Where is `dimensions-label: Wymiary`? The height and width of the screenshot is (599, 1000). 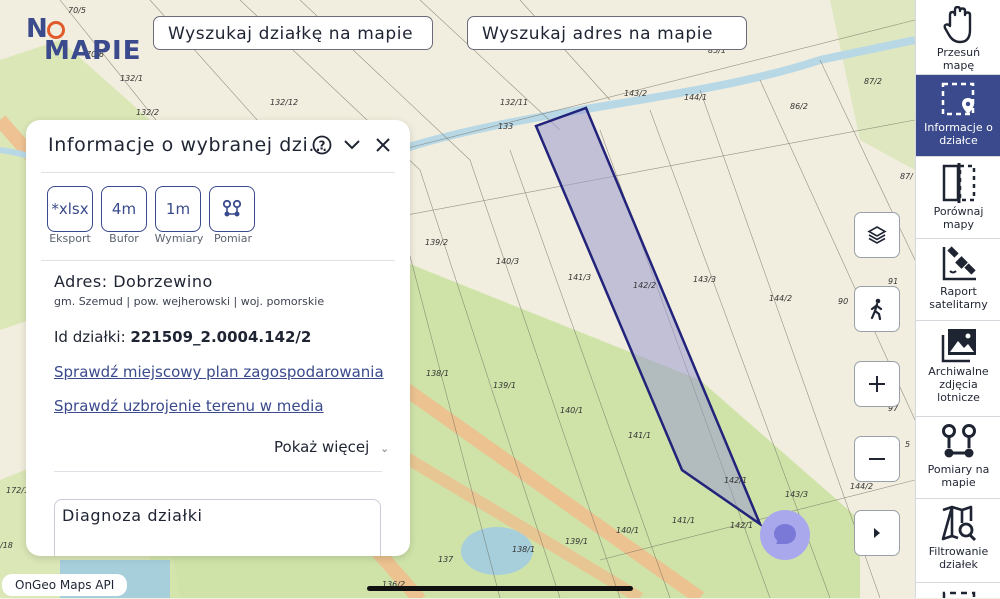 dimensions-label: Wymiary is located at coordinates (179, 238).